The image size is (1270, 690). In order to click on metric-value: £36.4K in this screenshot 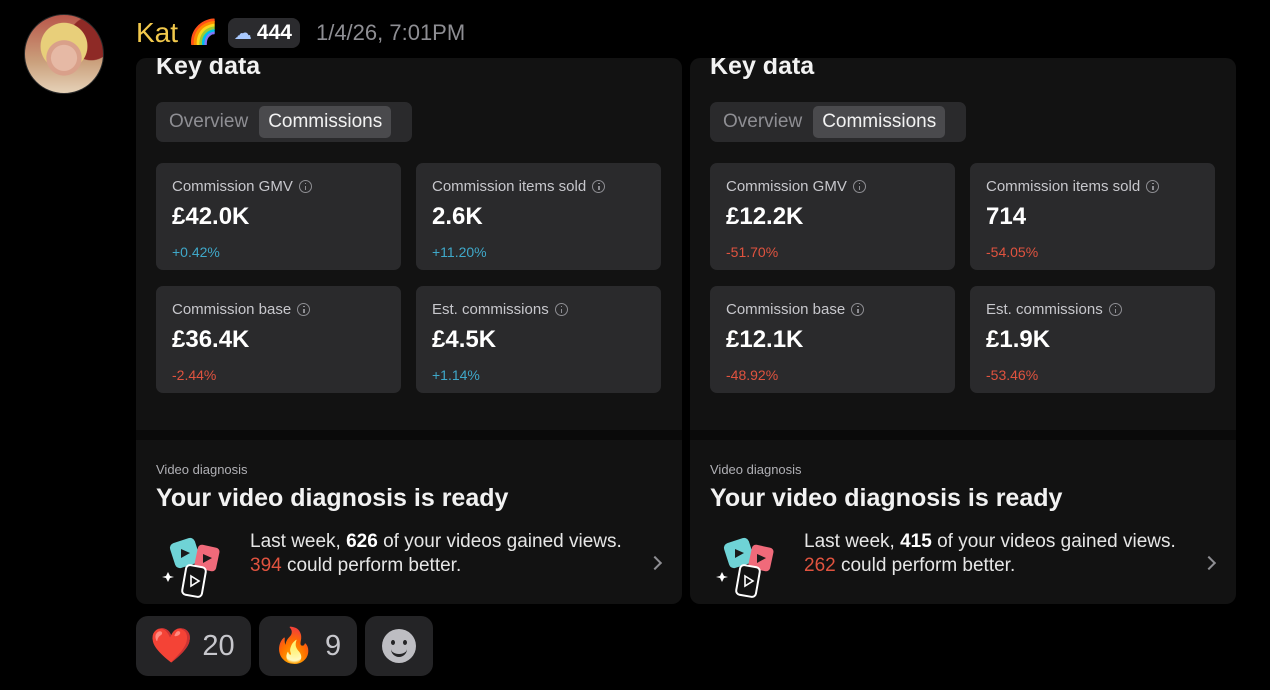, I will do `click(211, 339)`.